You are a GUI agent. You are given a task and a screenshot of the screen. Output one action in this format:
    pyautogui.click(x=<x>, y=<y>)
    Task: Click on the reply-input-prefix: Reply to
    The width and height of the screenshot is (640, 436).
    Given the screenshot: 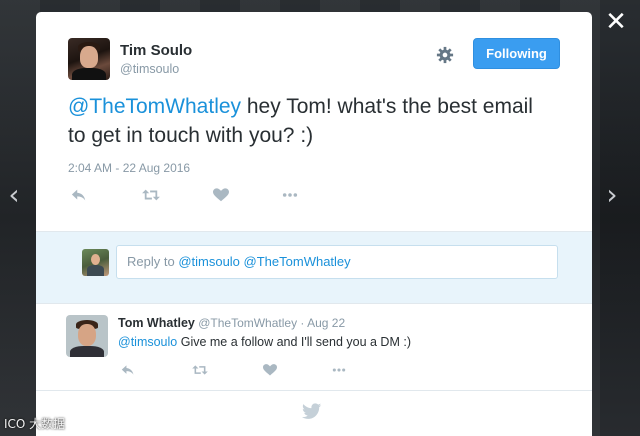 What is the action you would take?
    pyautogui.click(x=153, y=261)
    